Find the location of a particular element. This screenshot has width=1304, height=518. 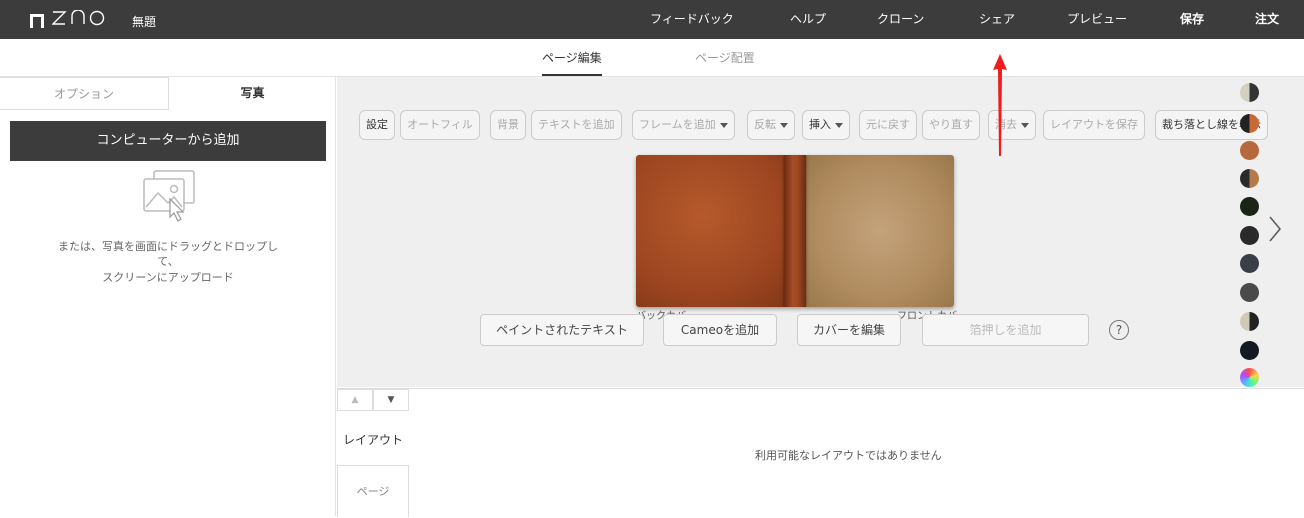

edit-cover-button: カバーを編集 is located at coordinates (849, 330).